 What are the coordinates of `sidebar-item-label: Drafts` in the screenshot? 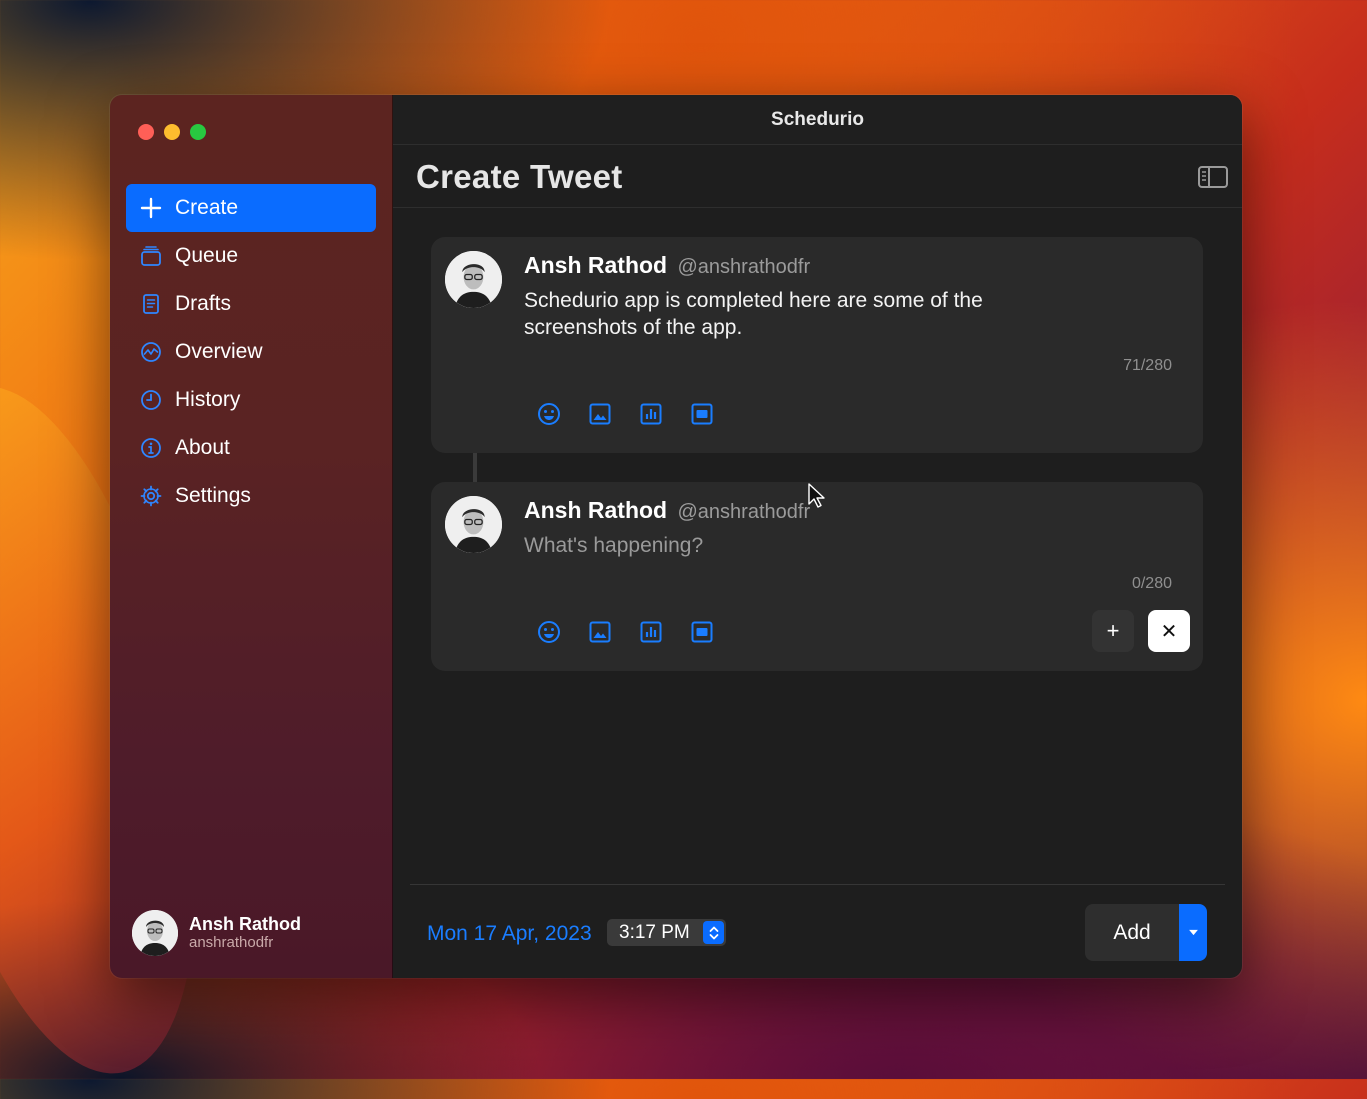 It's located at (203, 303).